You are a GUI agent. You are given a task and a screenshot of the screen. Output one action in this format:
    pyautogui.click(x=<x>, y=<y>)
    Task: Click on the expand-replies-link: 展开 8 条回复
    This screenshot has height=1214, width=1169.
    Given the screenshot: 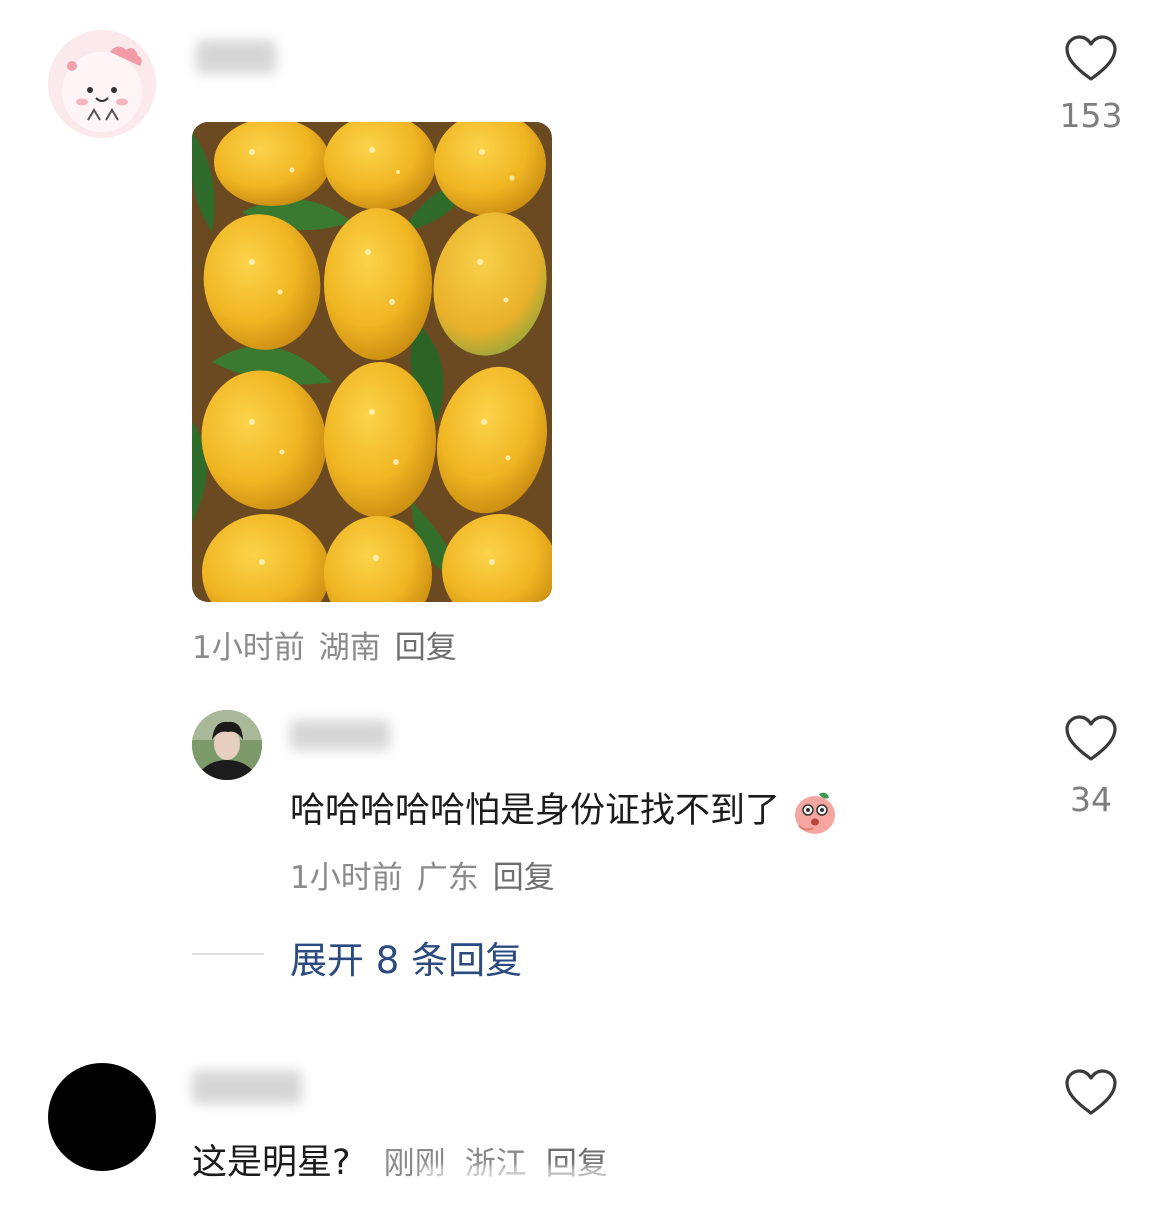 What is the action you would take?
    pyautogui.click(x=406, y=957)
    